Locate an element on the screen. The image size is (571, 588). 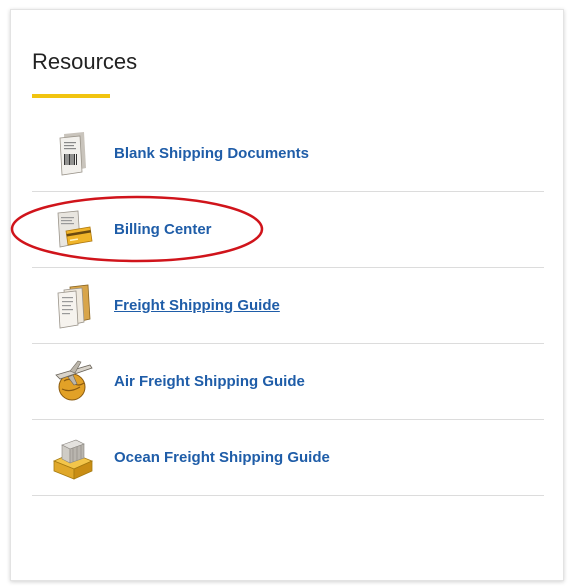
list-item-ocean-freight-shipping-guide: Ocean Freight Shipping Guide is located at coordinates (288, 458).